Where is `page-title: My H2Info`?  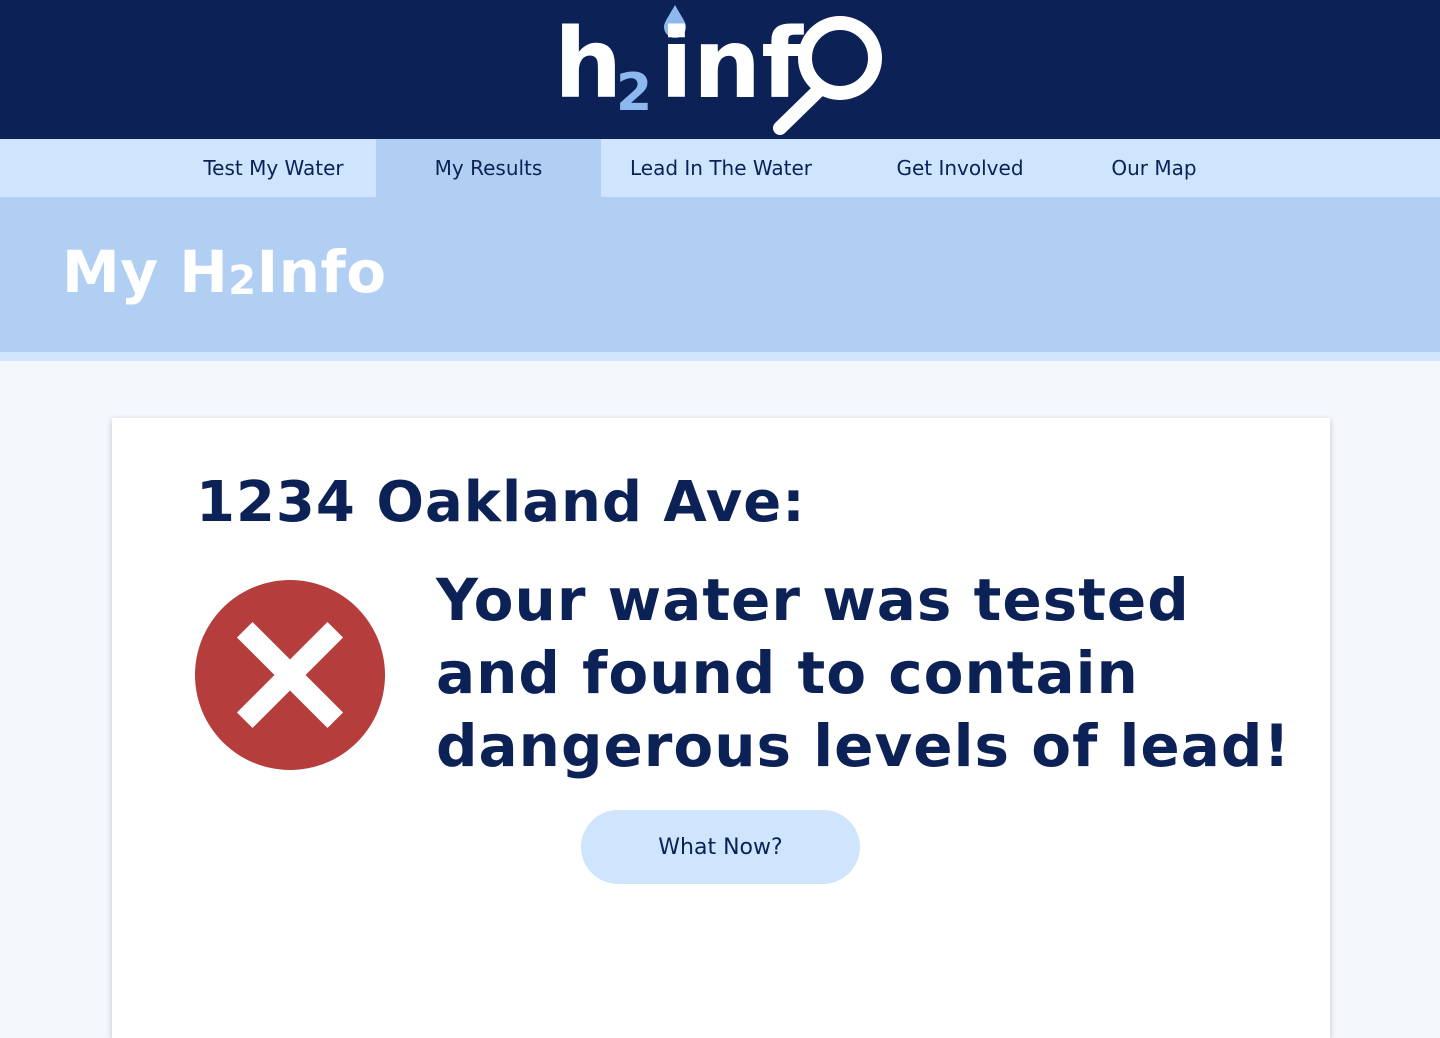
page-title: My H2Info is located at coordinates (224, 275).